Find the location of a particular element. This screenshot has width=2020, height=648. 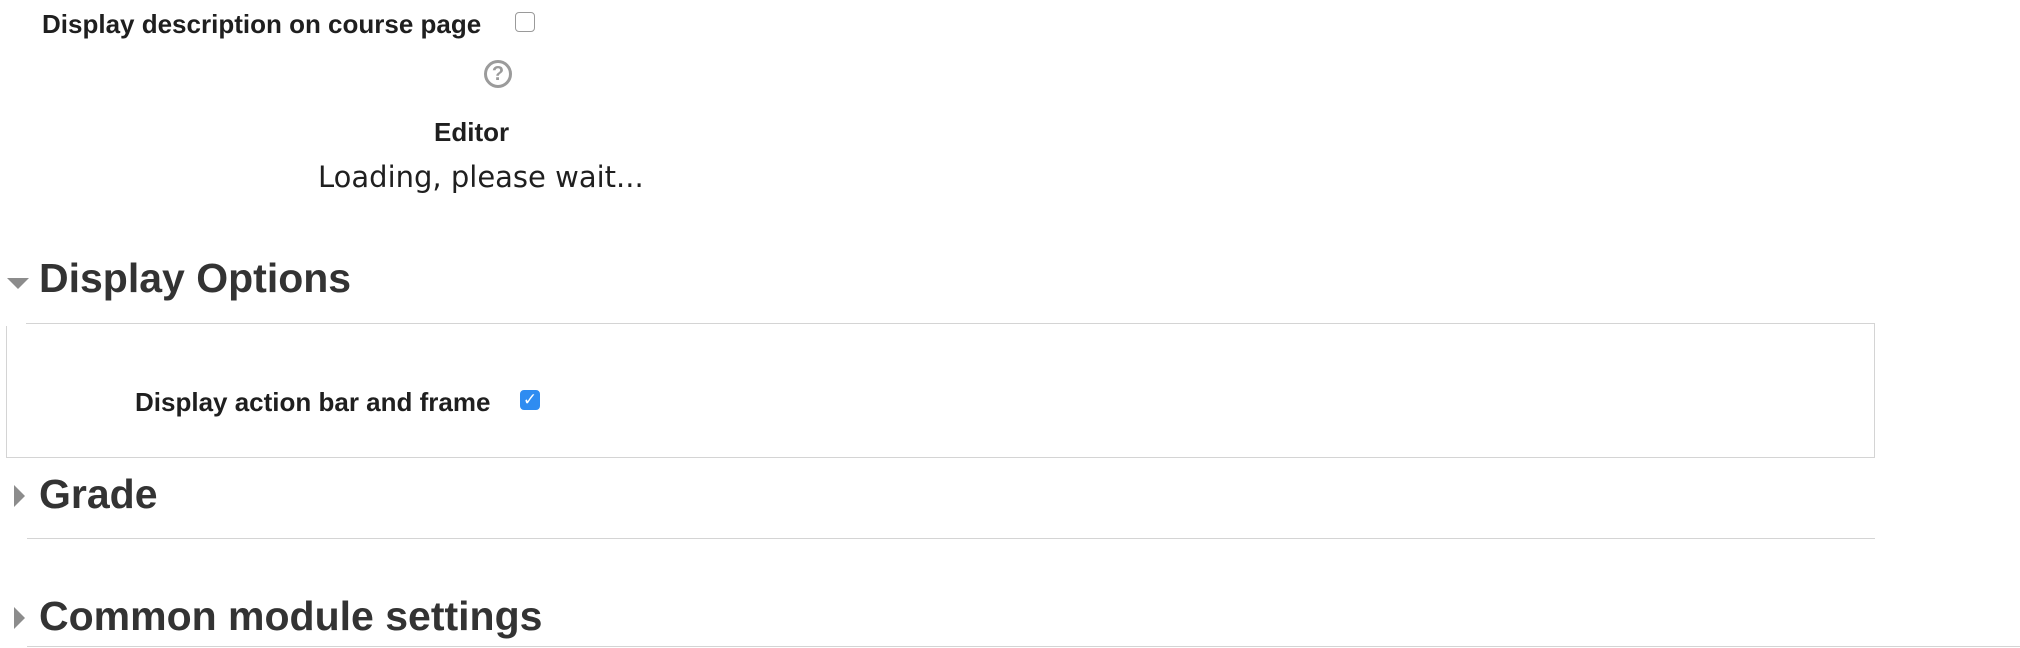

editor-label: Editor is located at coordinates (472, 132).